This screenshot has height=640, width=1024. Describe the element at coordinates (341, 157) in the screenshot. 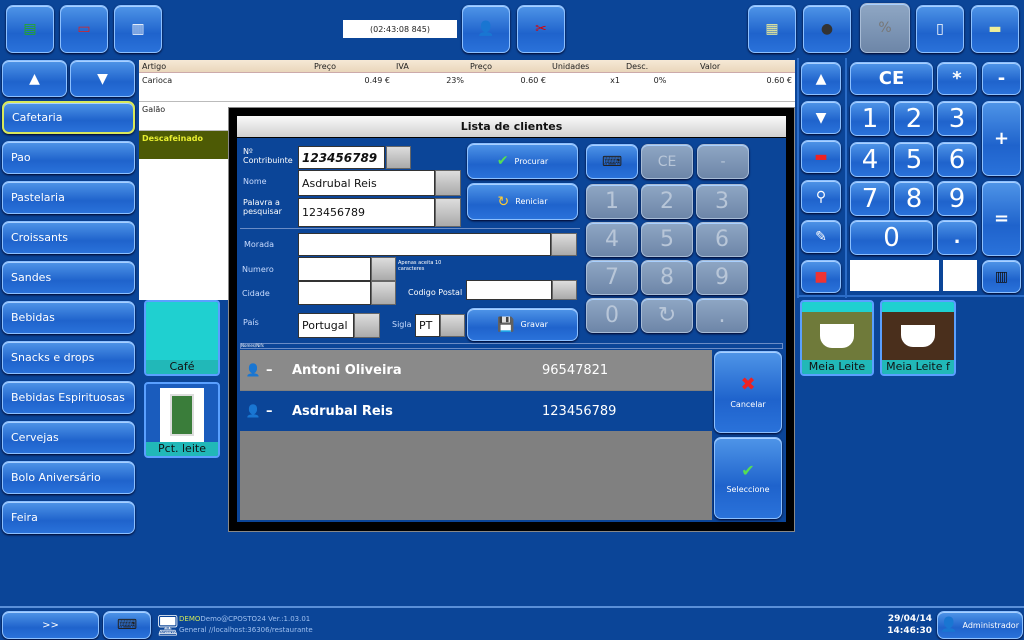

I see `nif-input: 123456789` at that location.